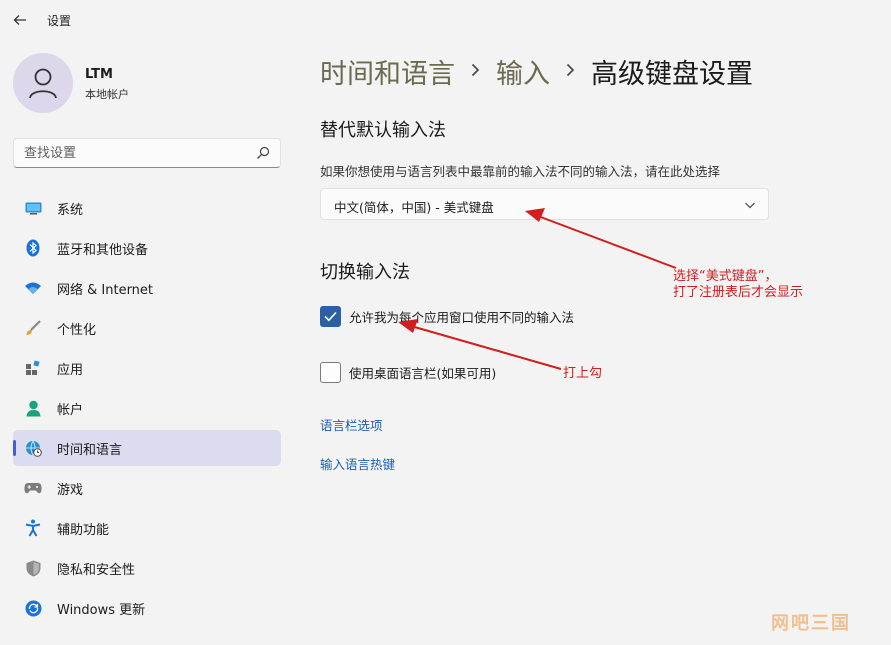 The image size is (891, 645). I want to click on override-description: 如果你想使用与语言列表中最靠前的输入法不同的输入法，请在此处选择, so click(520, 171).